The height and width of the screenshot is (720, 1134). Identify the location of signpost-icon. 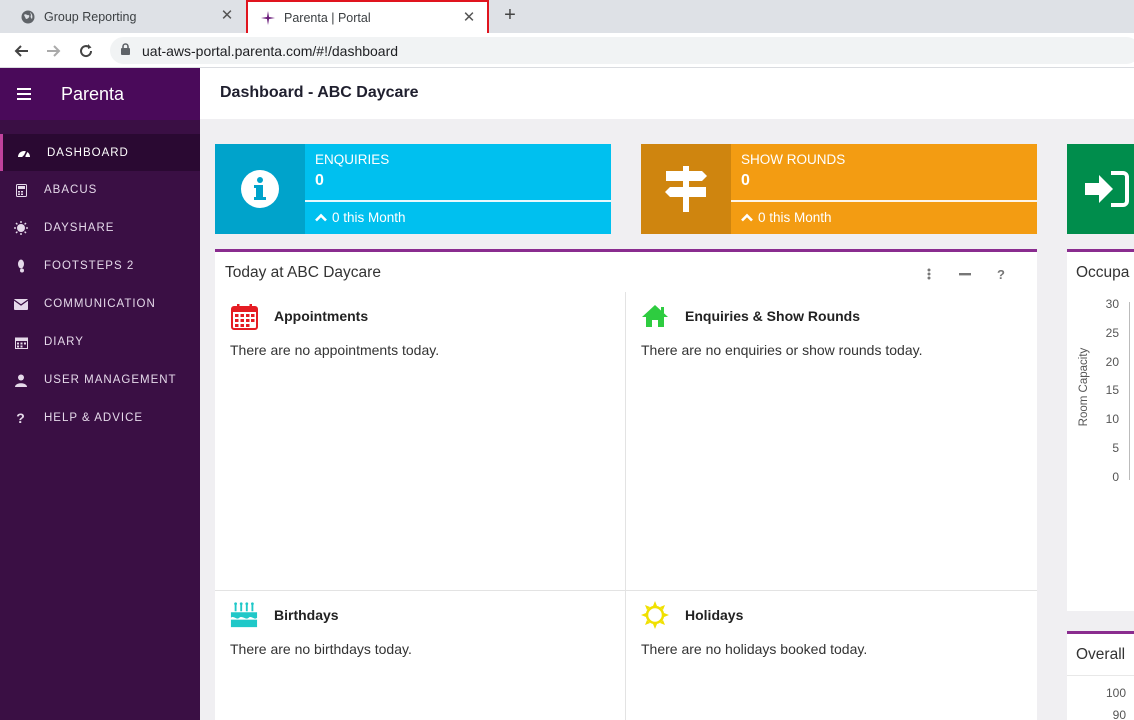
(686, 189).